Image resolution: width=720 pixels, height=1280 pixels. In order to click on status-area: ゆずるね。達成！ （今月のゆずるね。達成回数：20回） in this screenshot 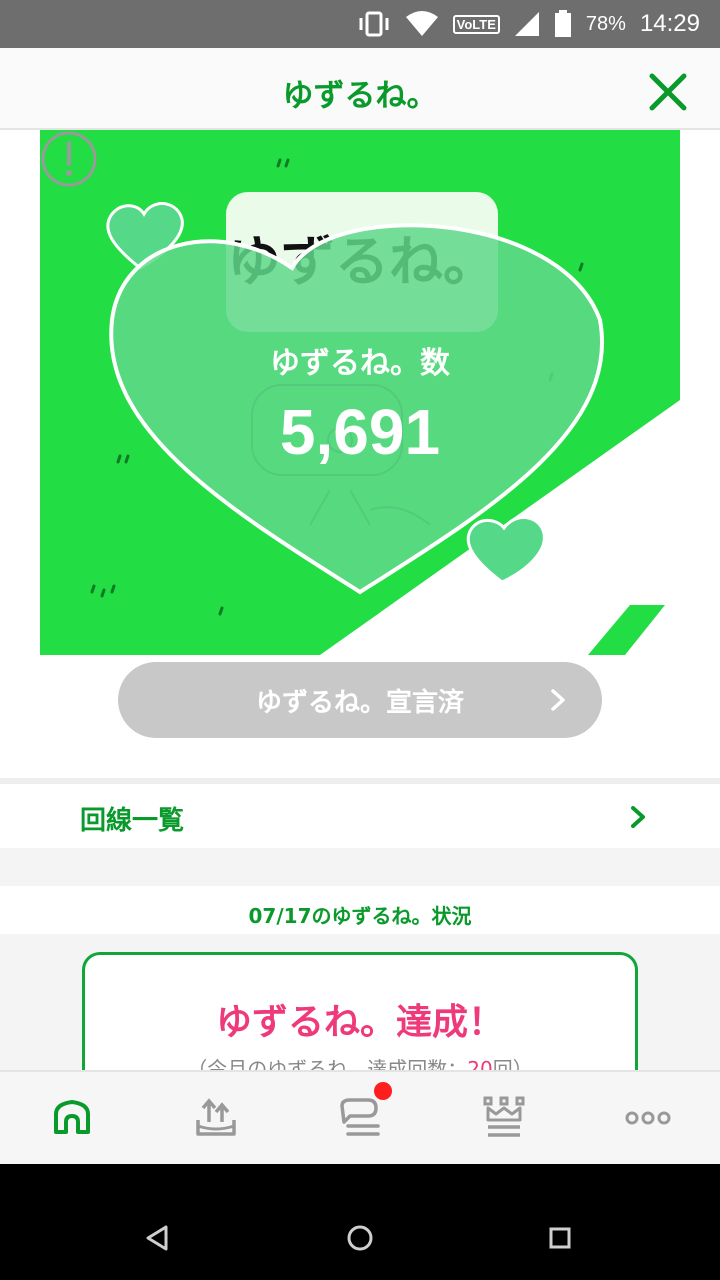, I will do `click(360, 1002)`.